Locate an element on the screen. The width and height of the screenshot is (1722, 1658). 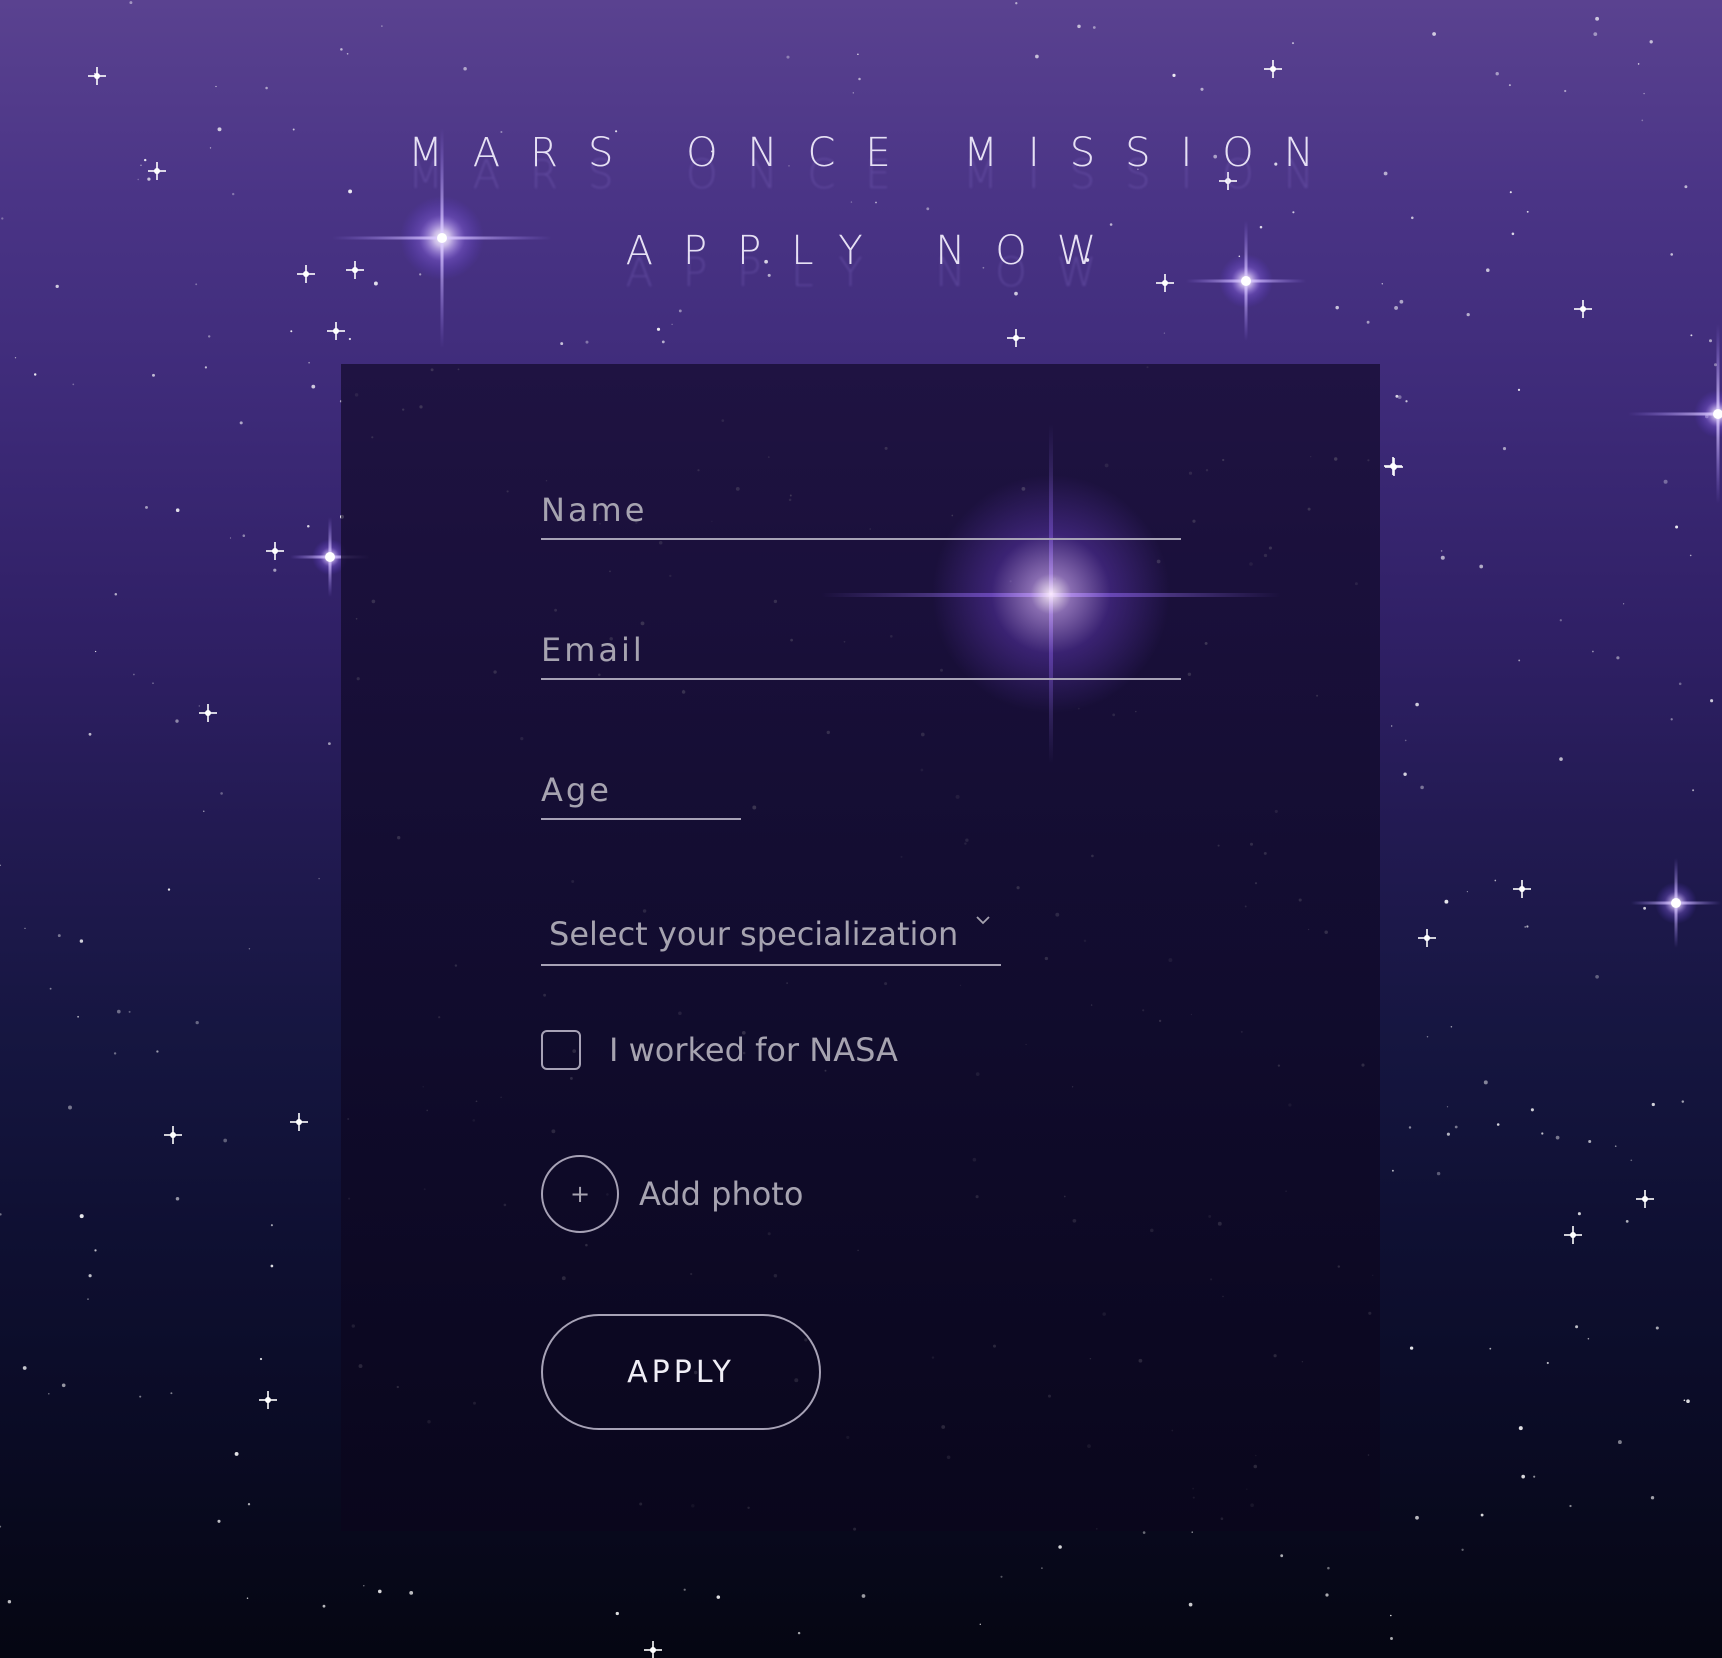
specialization-select: Select your specialization is located at coordinates (771, 935).